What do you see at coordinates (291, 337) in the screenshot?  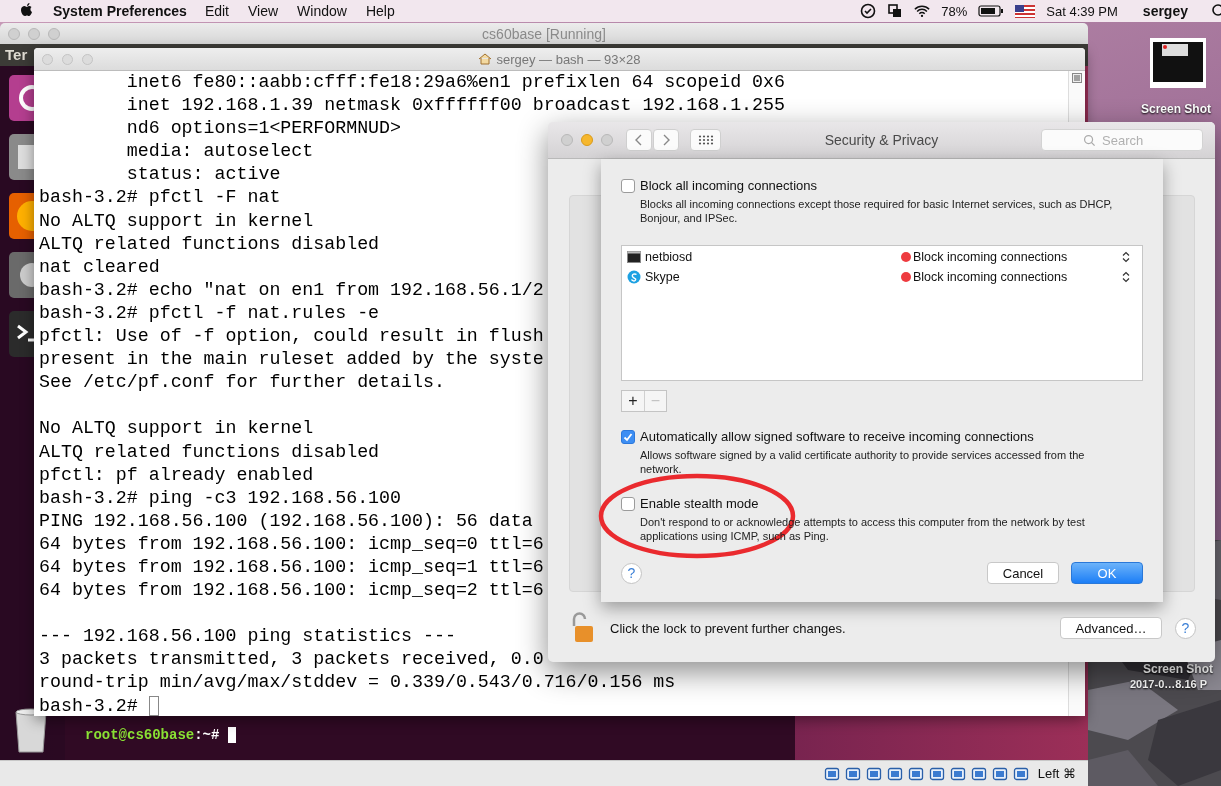 I see `terminal-line: pfctl: Use of -f option, could result in flush` at bounding box center [291, 337].